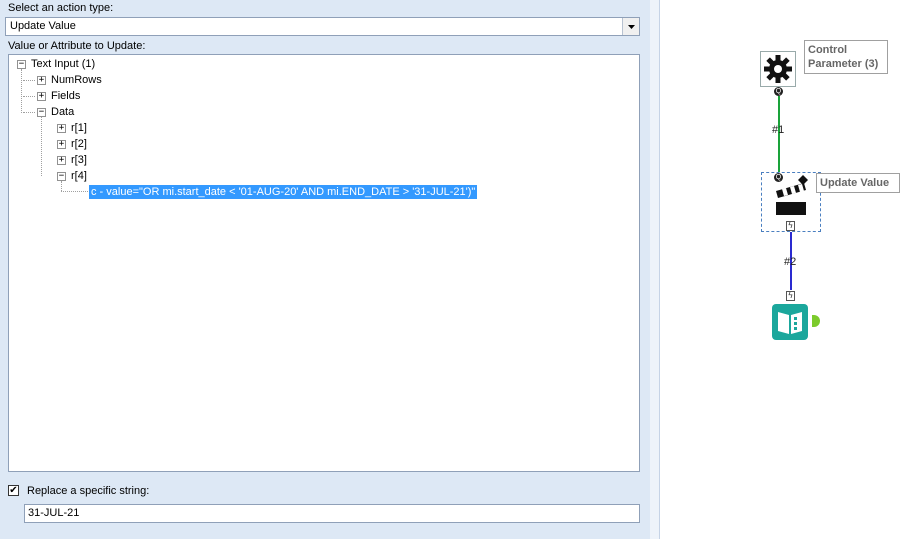  What do you see at coordinates (332, 513) in the screenshot?
I see `replace-string-input: 31-JUL-21` at bounding box center [332, 513].